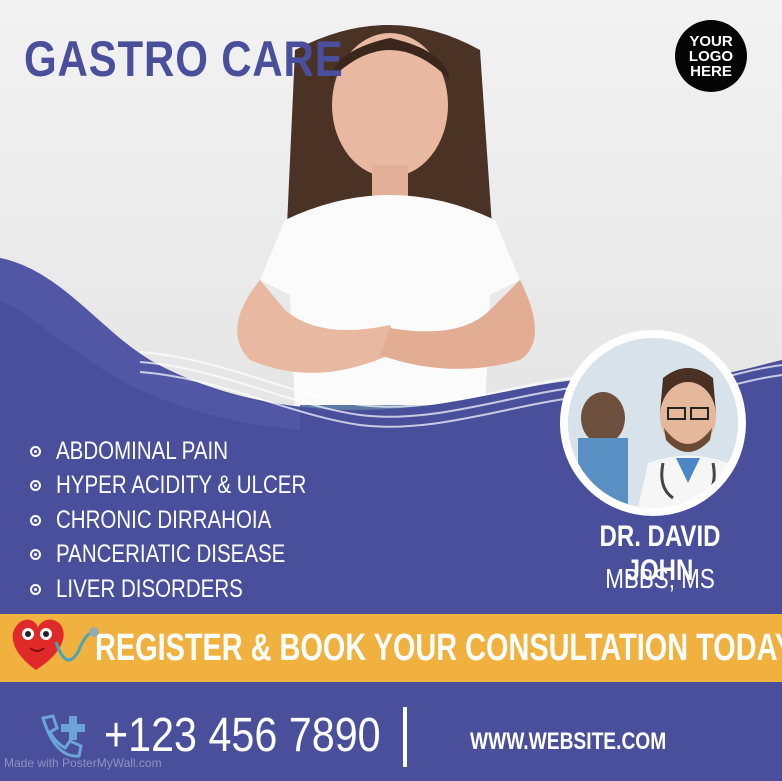 This screenshot has height=781, width=782. Describe the element at coordinates (184, 59) in the screenshot. I see `poster-title: GASTRO CARE` at that location.